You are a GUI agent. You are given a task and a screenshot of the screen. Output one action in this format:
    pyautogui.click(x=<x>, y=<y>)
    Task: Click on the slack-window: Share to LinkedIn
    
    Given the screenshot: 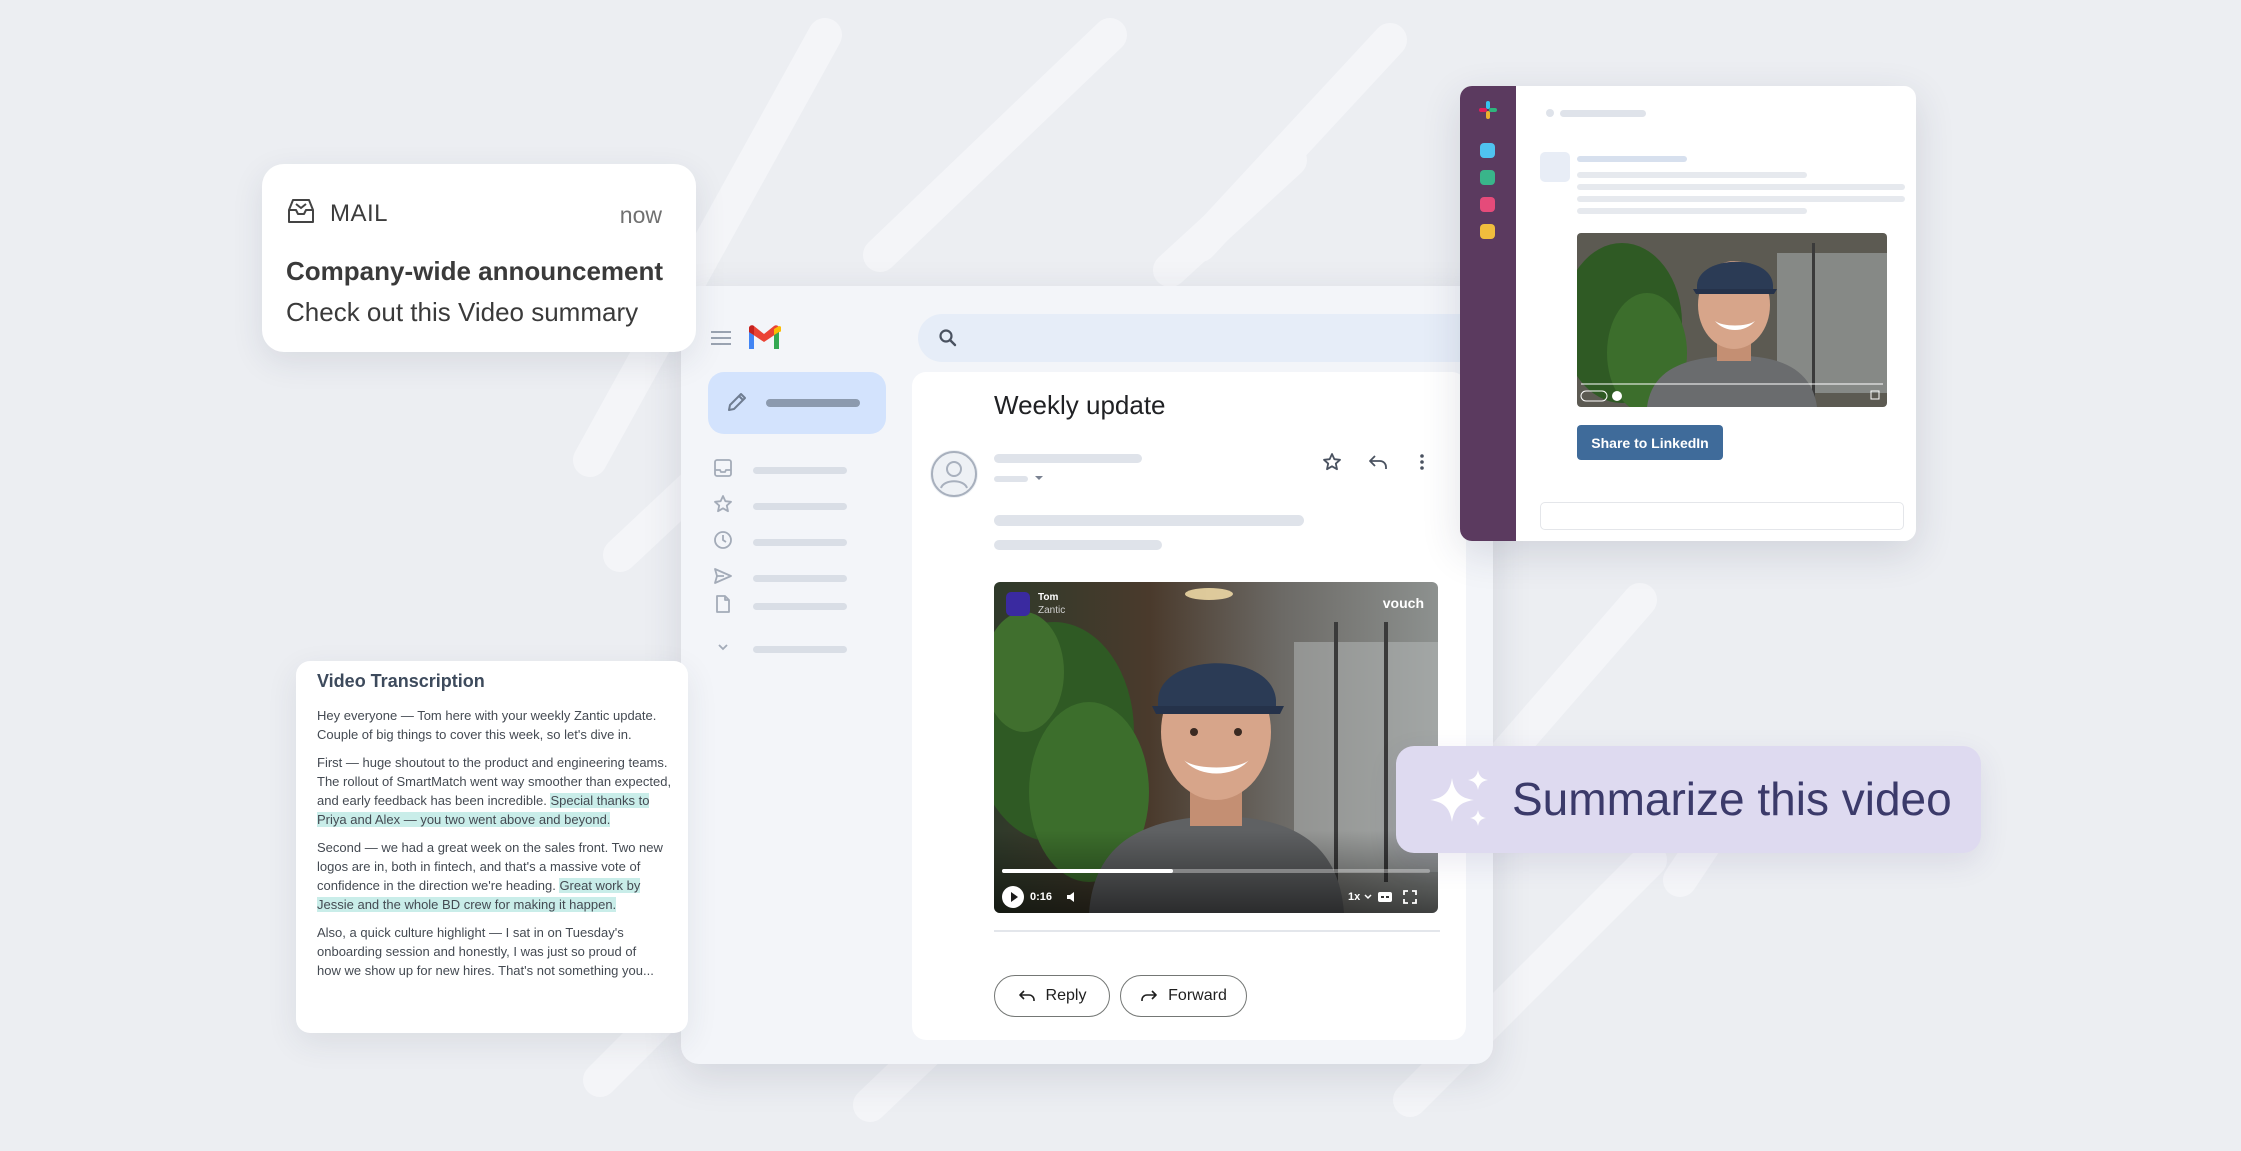 What is the action you would take?
    pyautogui.click(x=1688, y=313)
    